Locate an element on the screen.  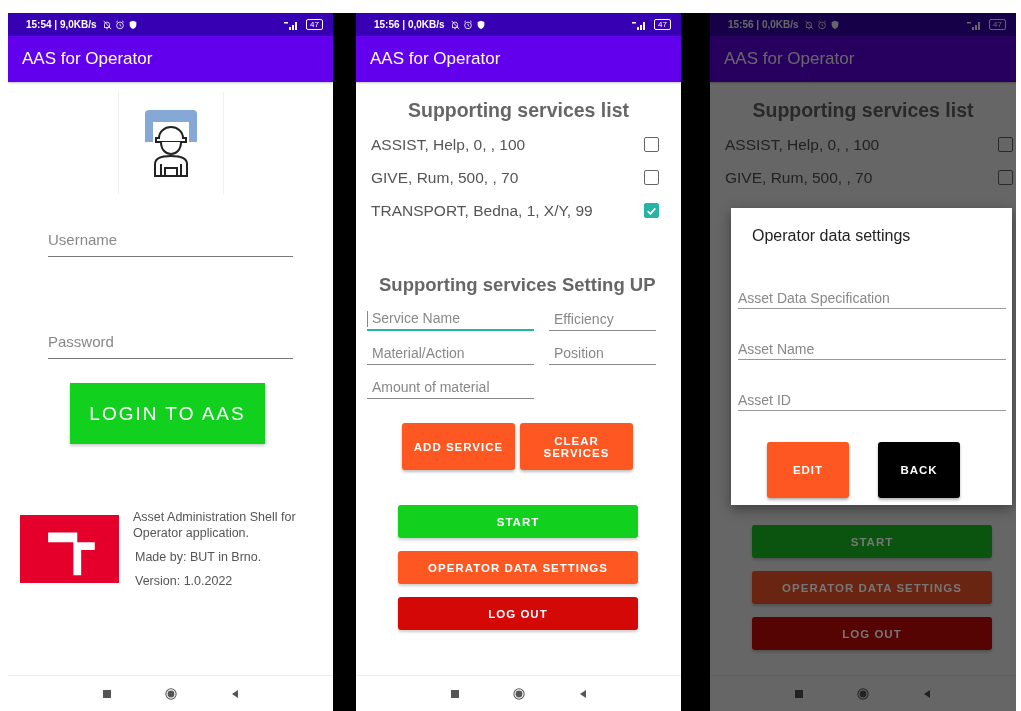
text-field: Position is located at coordinates (602, 355).